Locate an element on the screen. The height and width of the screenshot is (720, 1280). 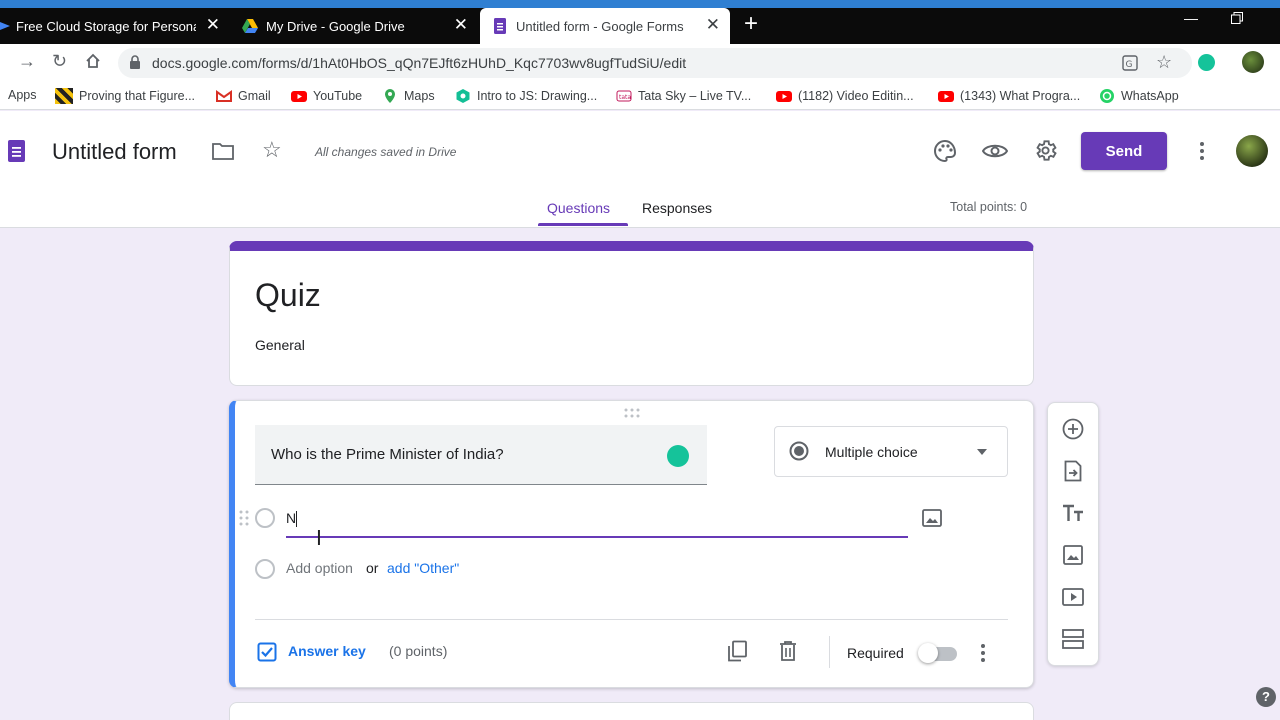
floating-toolbar is located at coordinates (1073, 534).